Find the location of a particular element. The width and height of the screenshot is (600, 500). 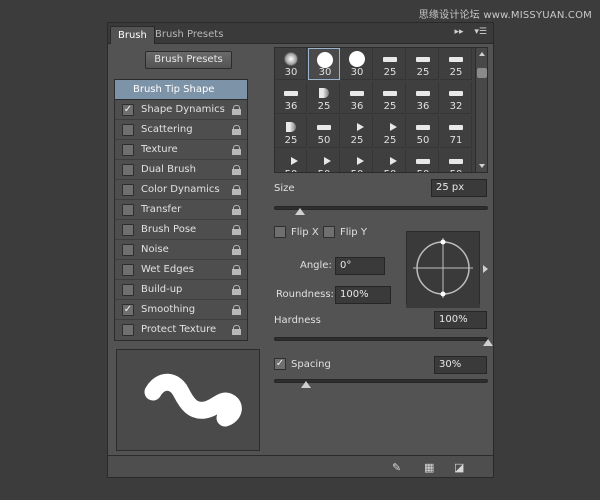

option-label: Color Dynamics is located at coordinates (180, 189).